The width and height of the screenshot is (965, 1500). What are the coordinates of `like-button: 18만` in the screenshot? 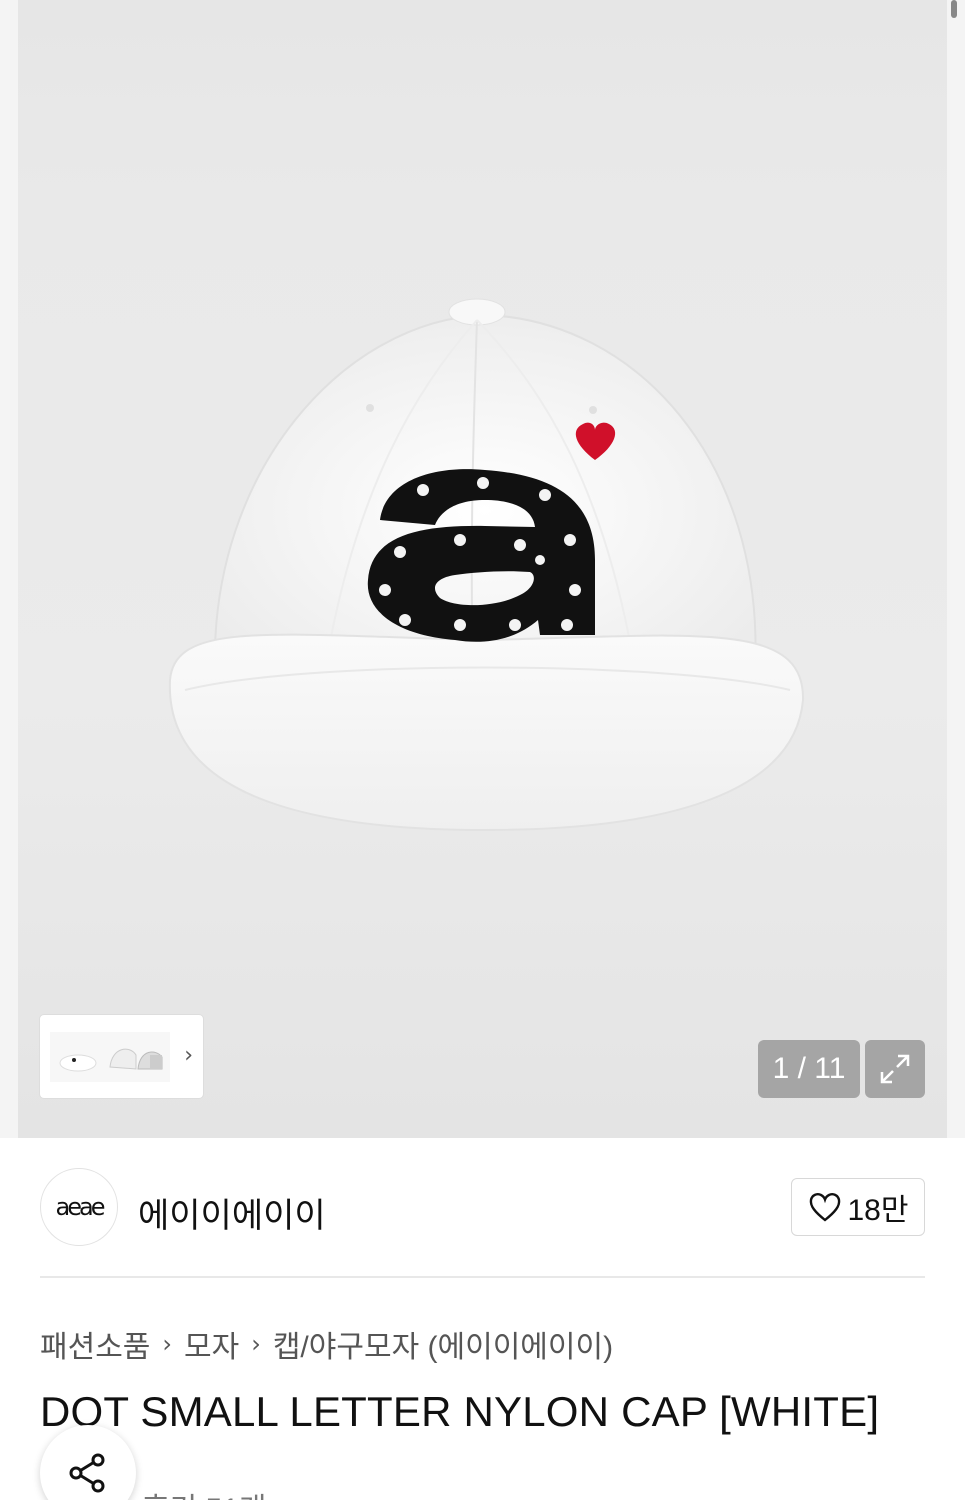 It's located at (858, 1207).